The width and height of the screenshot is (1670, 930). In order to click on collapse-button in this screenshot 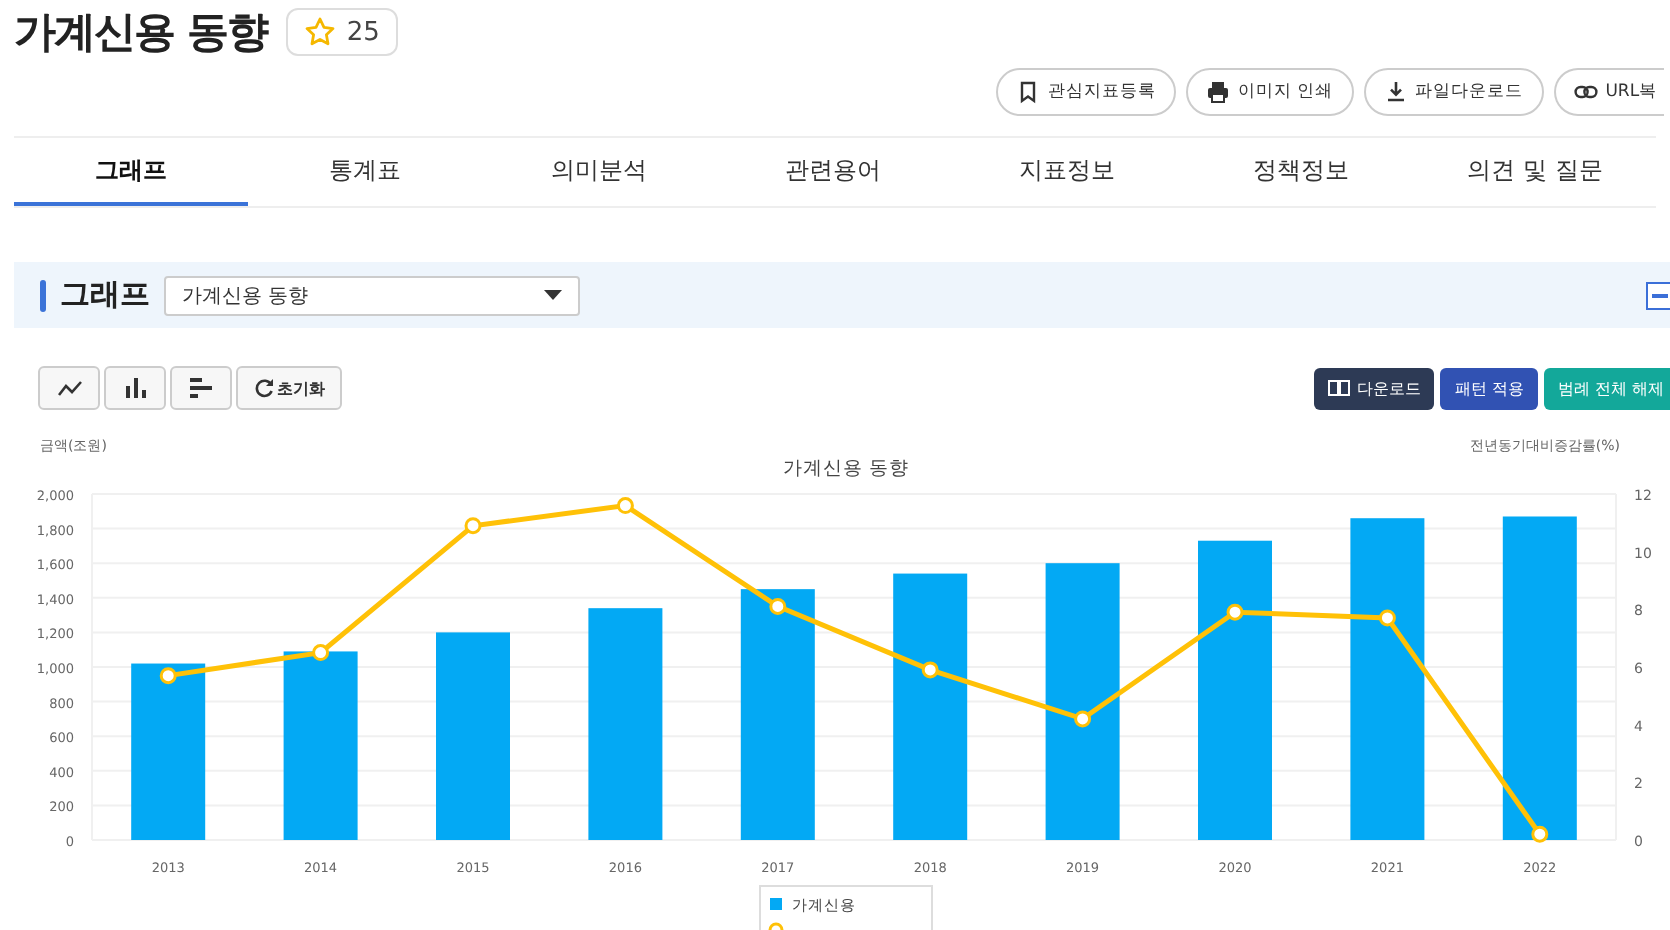, I will do `click(1658, 295)`.